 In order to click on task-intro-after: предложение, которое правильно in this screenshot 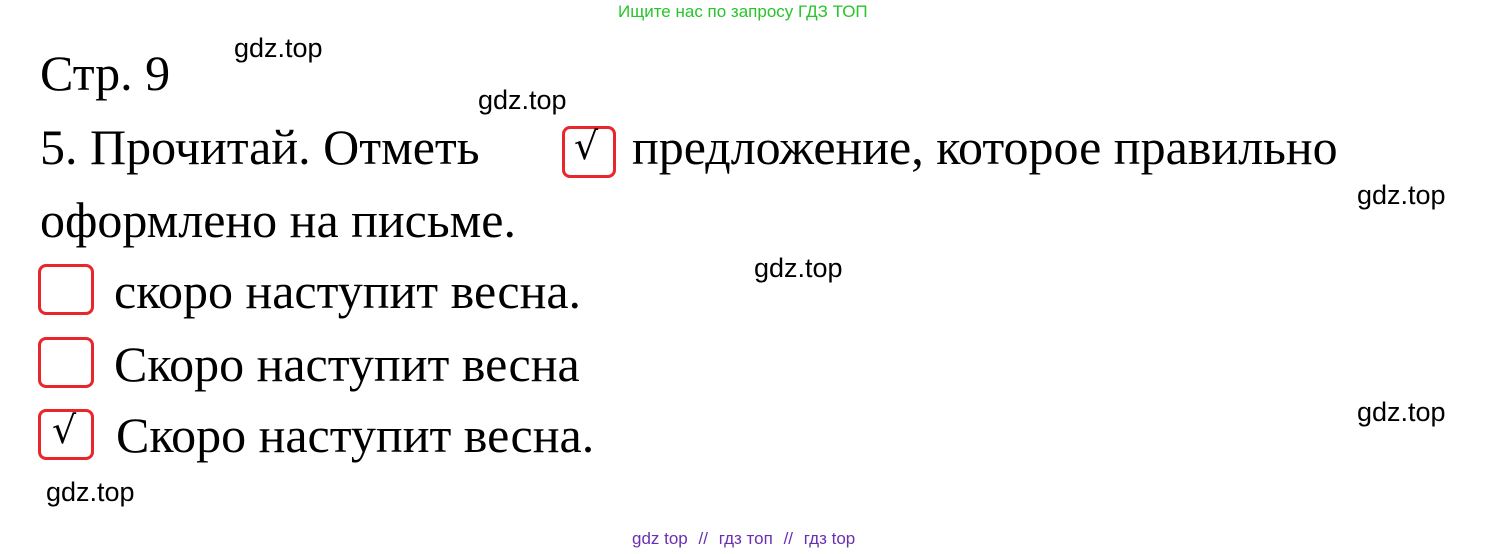, I will do `click(985, 147)`.